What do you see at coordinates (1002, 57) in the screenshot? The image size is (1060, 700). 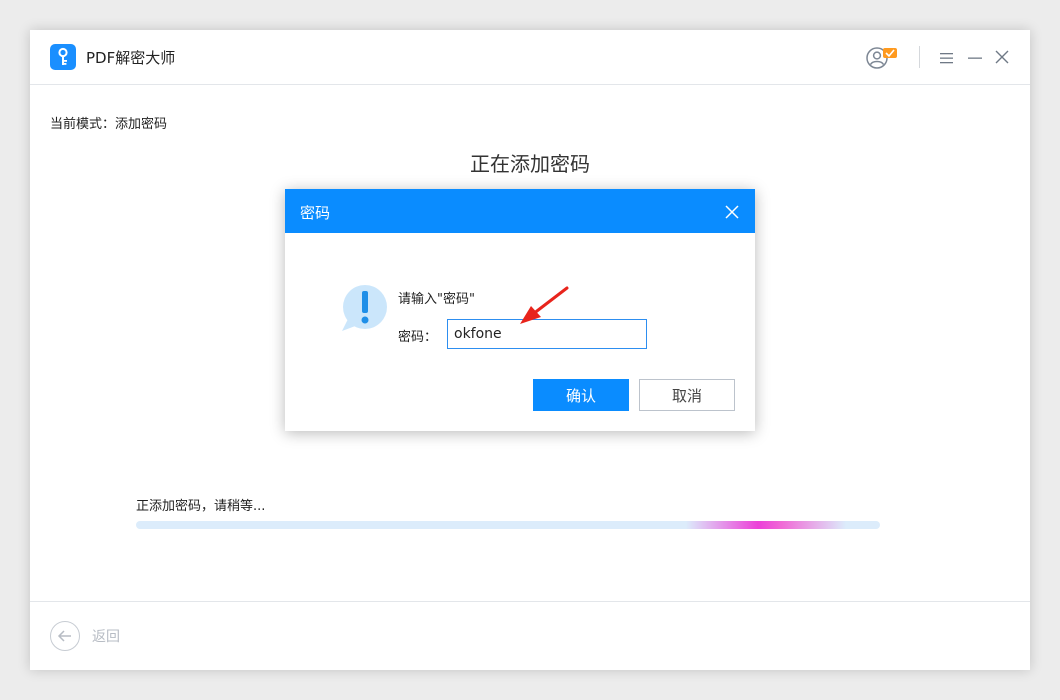 I see `close-icon` at bounding box center [1002, 57].